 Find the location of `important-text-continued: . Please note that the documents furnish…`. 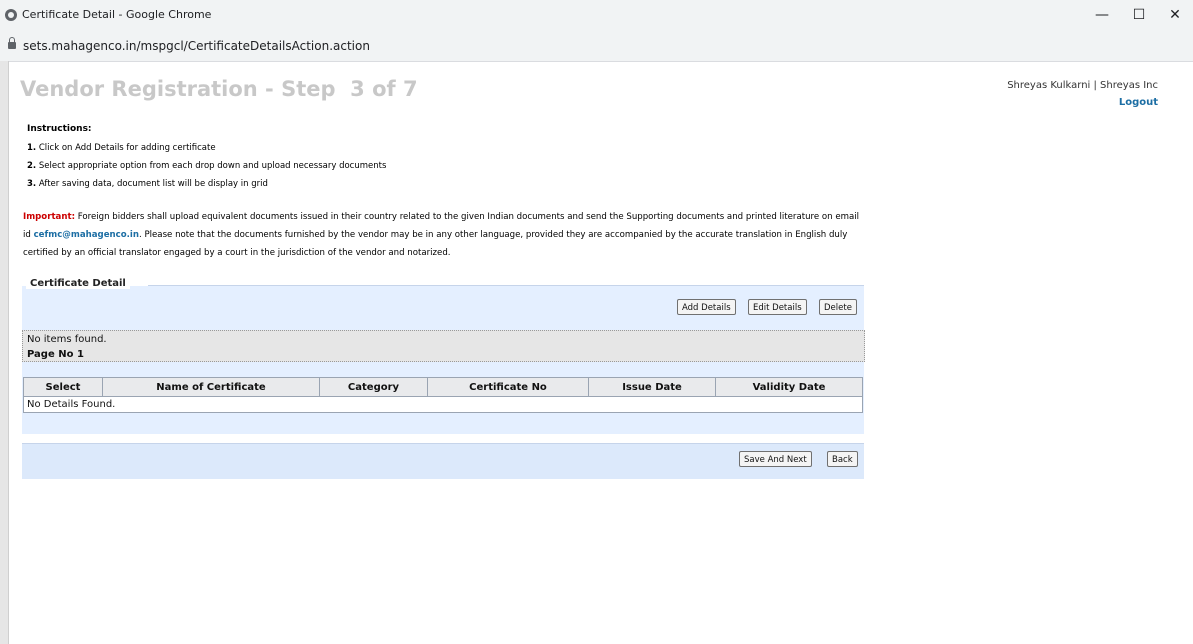

important-text-continued: . Please note that the documents furnish… is located at coordinates (435, 244).